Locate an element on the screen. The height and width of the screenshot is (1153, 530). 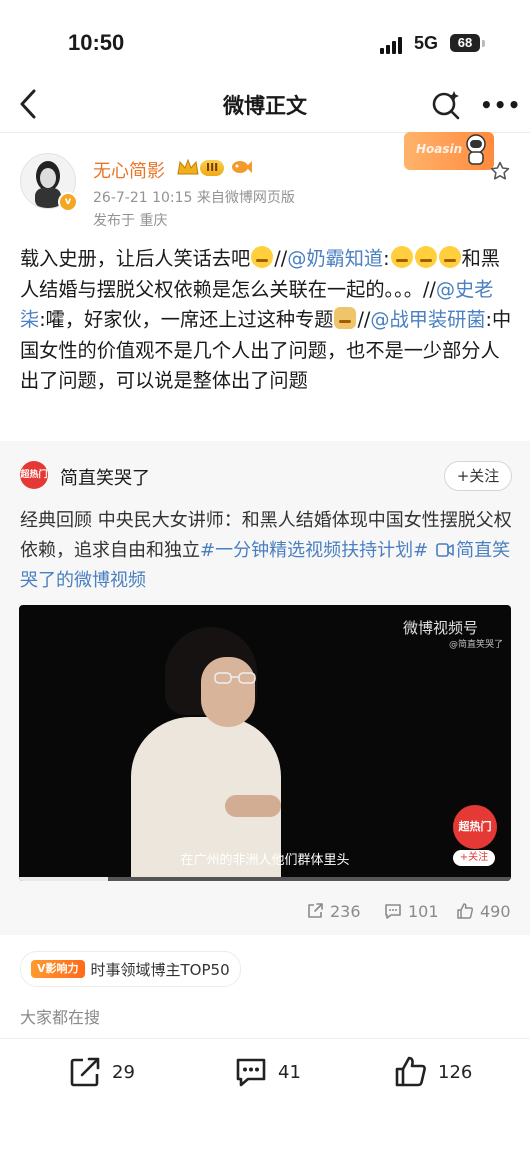
decoration-text: Hoasin is located at coordinates (439, 149).